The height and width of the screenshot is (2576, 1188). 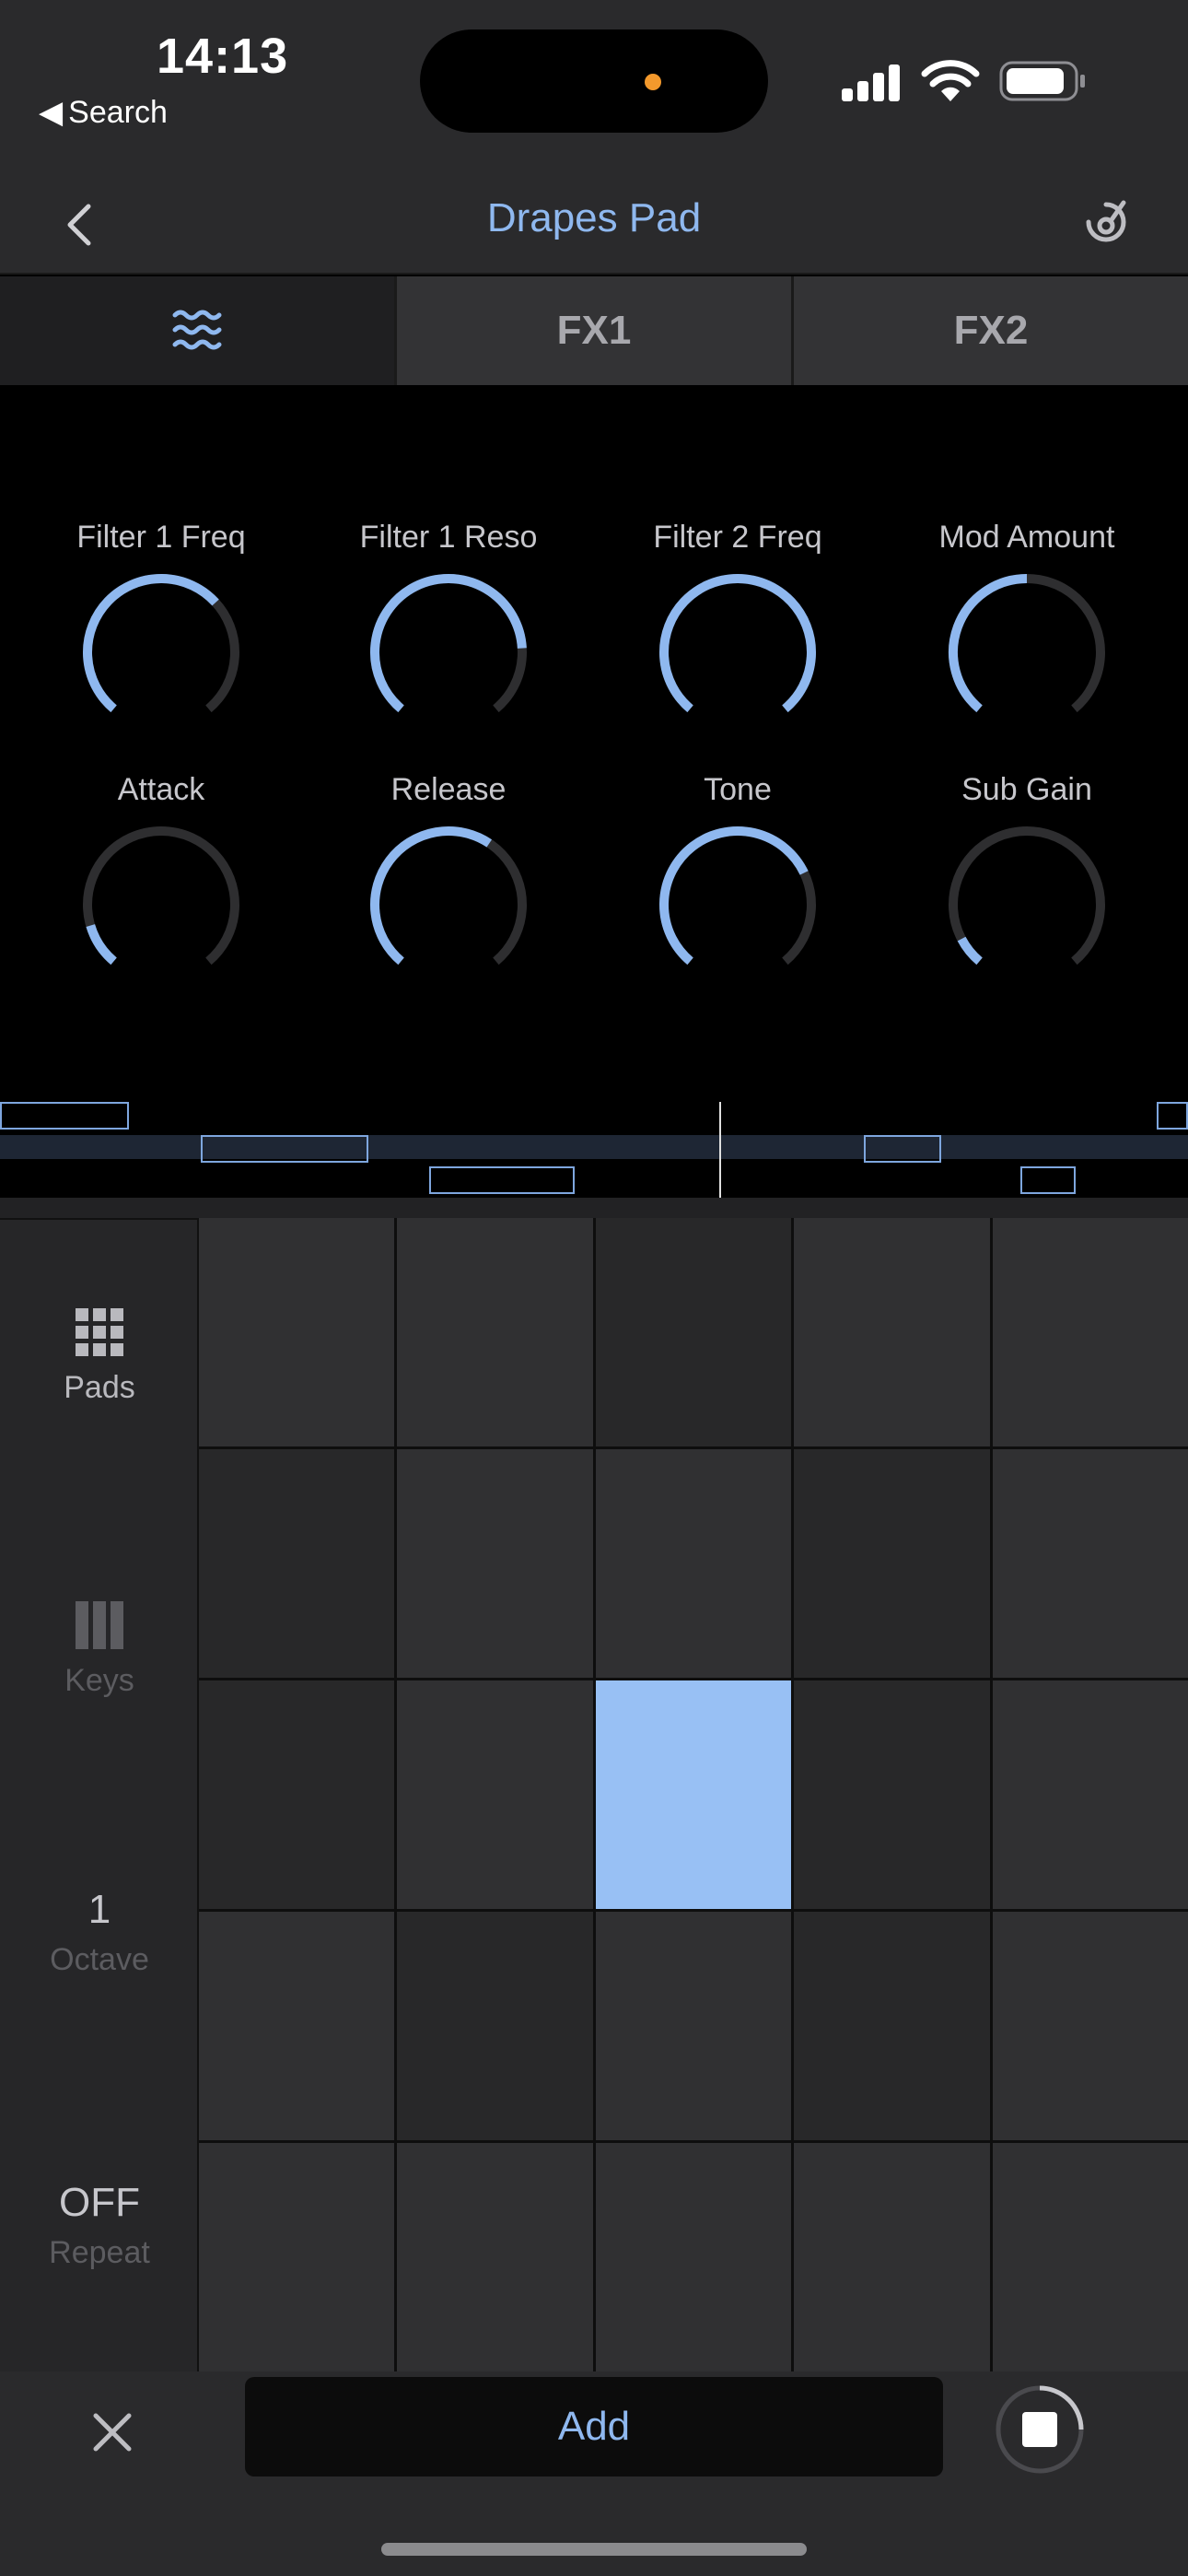 I want to click on status-time: 14:13, so click(x=223, y=56).